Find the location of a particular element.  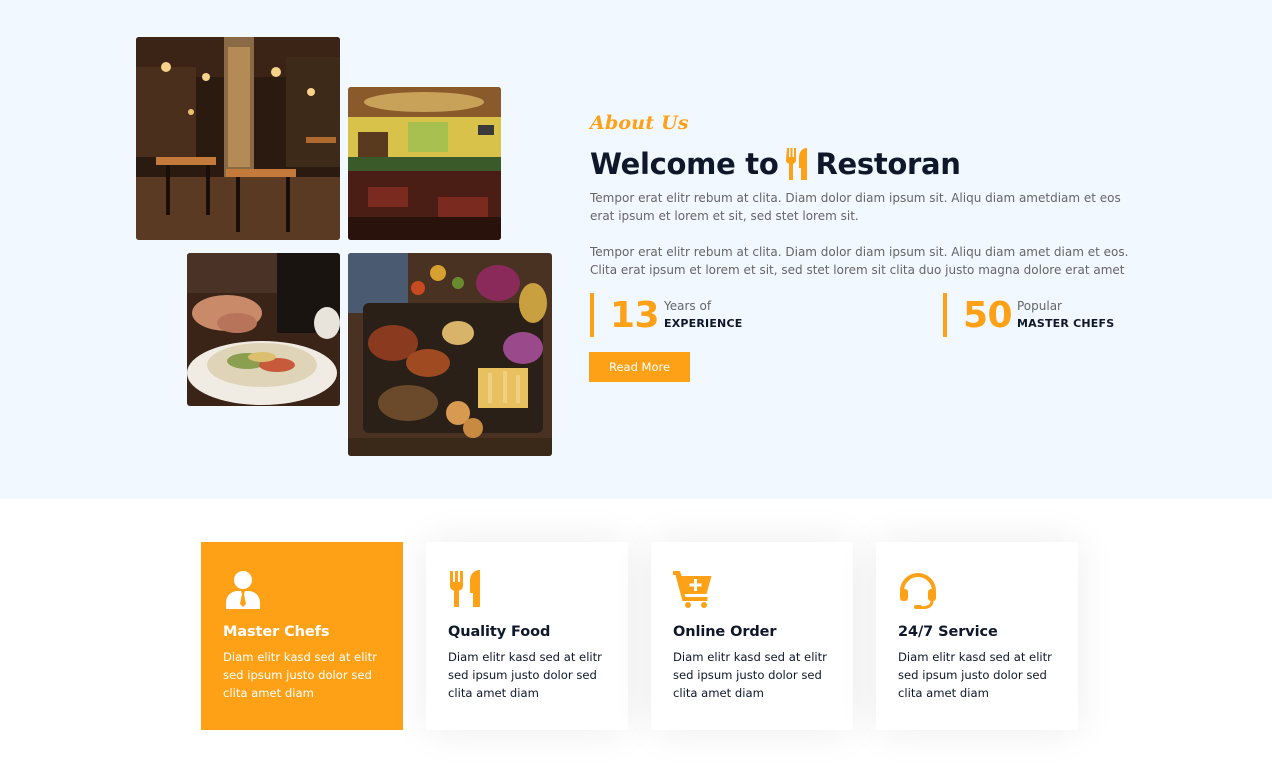

about-title: Welcome to Restoran is located at coordinates (775, 164).